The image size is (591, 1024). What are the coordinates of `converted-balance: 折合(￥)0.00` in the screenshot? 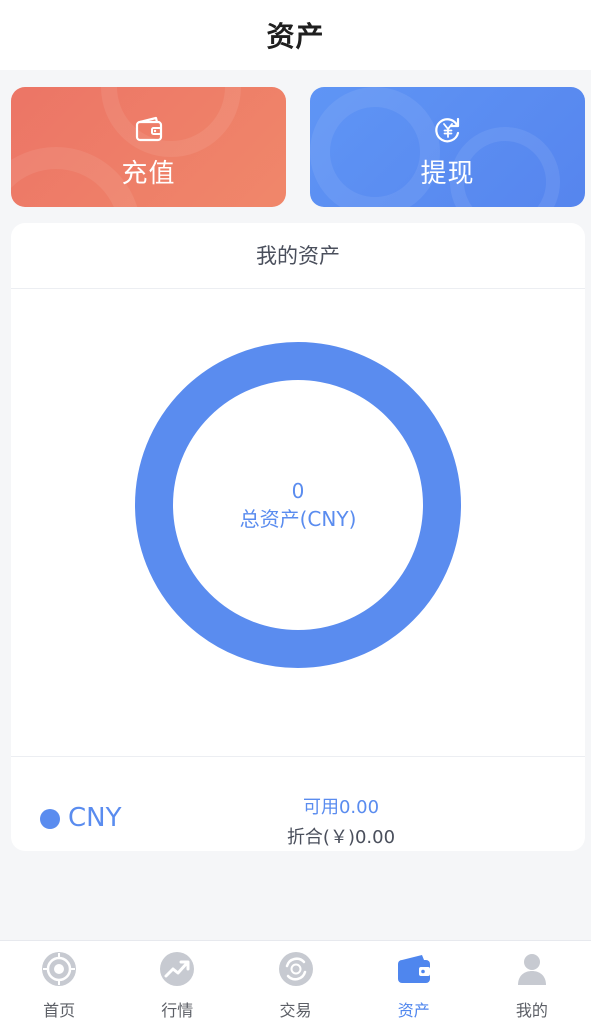 It's located at (341, 837).